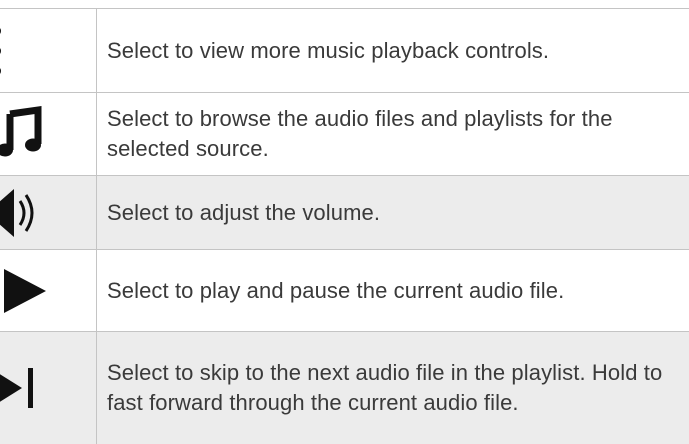 The image size is (689, 444). I want to click on music-note-icon, so click(21, 131).